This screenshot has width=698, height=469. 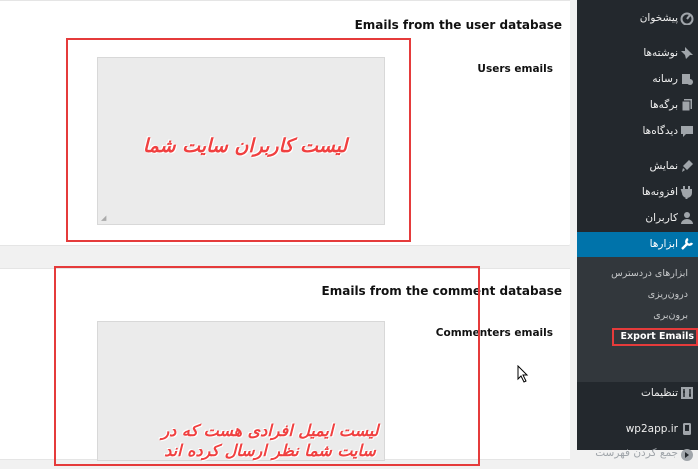 I want to click on comments-icon, so click(x=687, y=131).